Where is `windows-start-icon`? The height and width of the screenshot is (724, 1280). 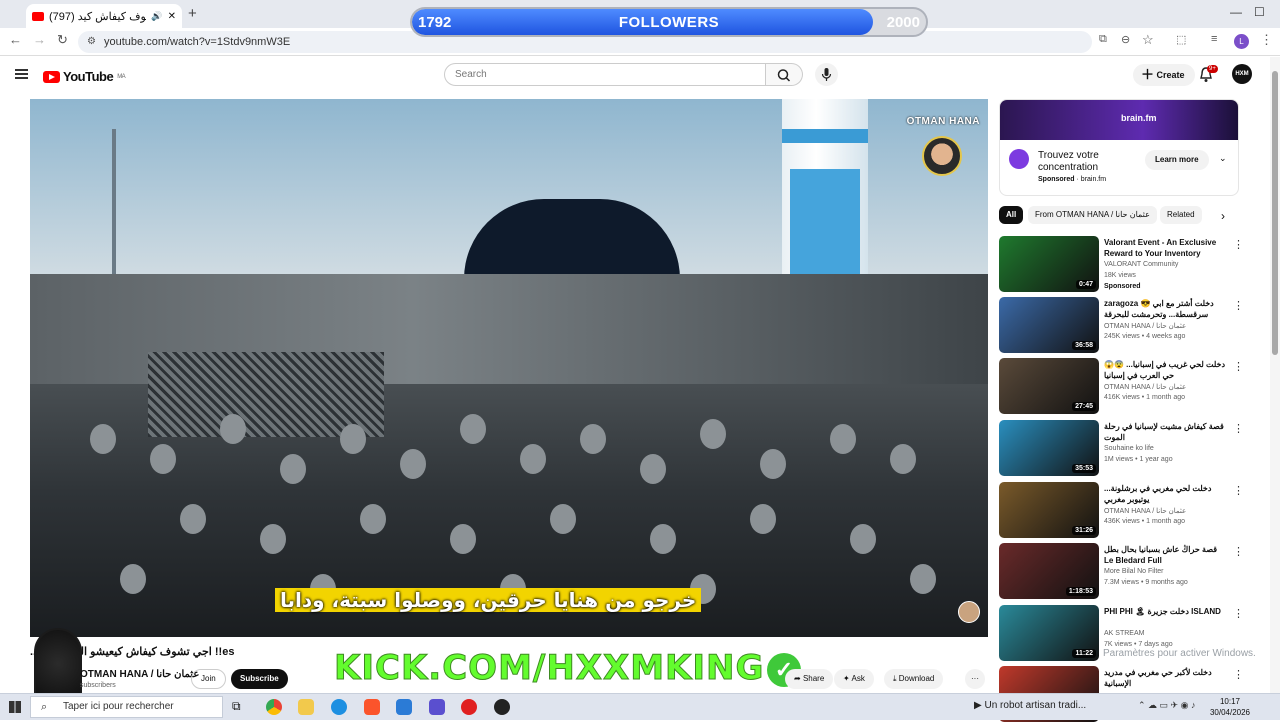 windows-start-icon is located at coordinates (15, 707).